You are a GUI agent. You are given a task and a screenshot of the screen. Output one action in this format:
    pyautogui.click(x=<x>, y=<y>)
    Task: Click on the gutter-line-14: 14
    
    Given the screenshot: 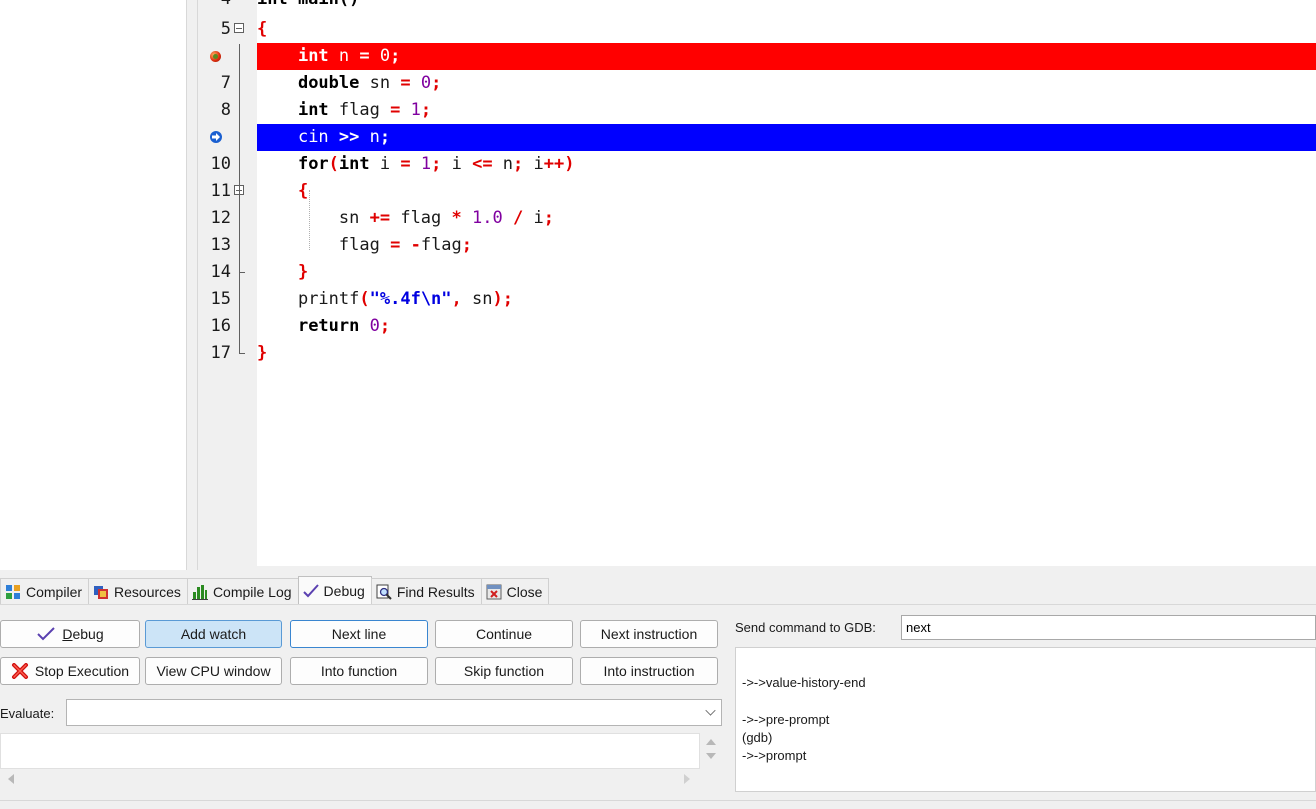 What is the action you would take?
    pyautogui.click(x=227, y=272)
    